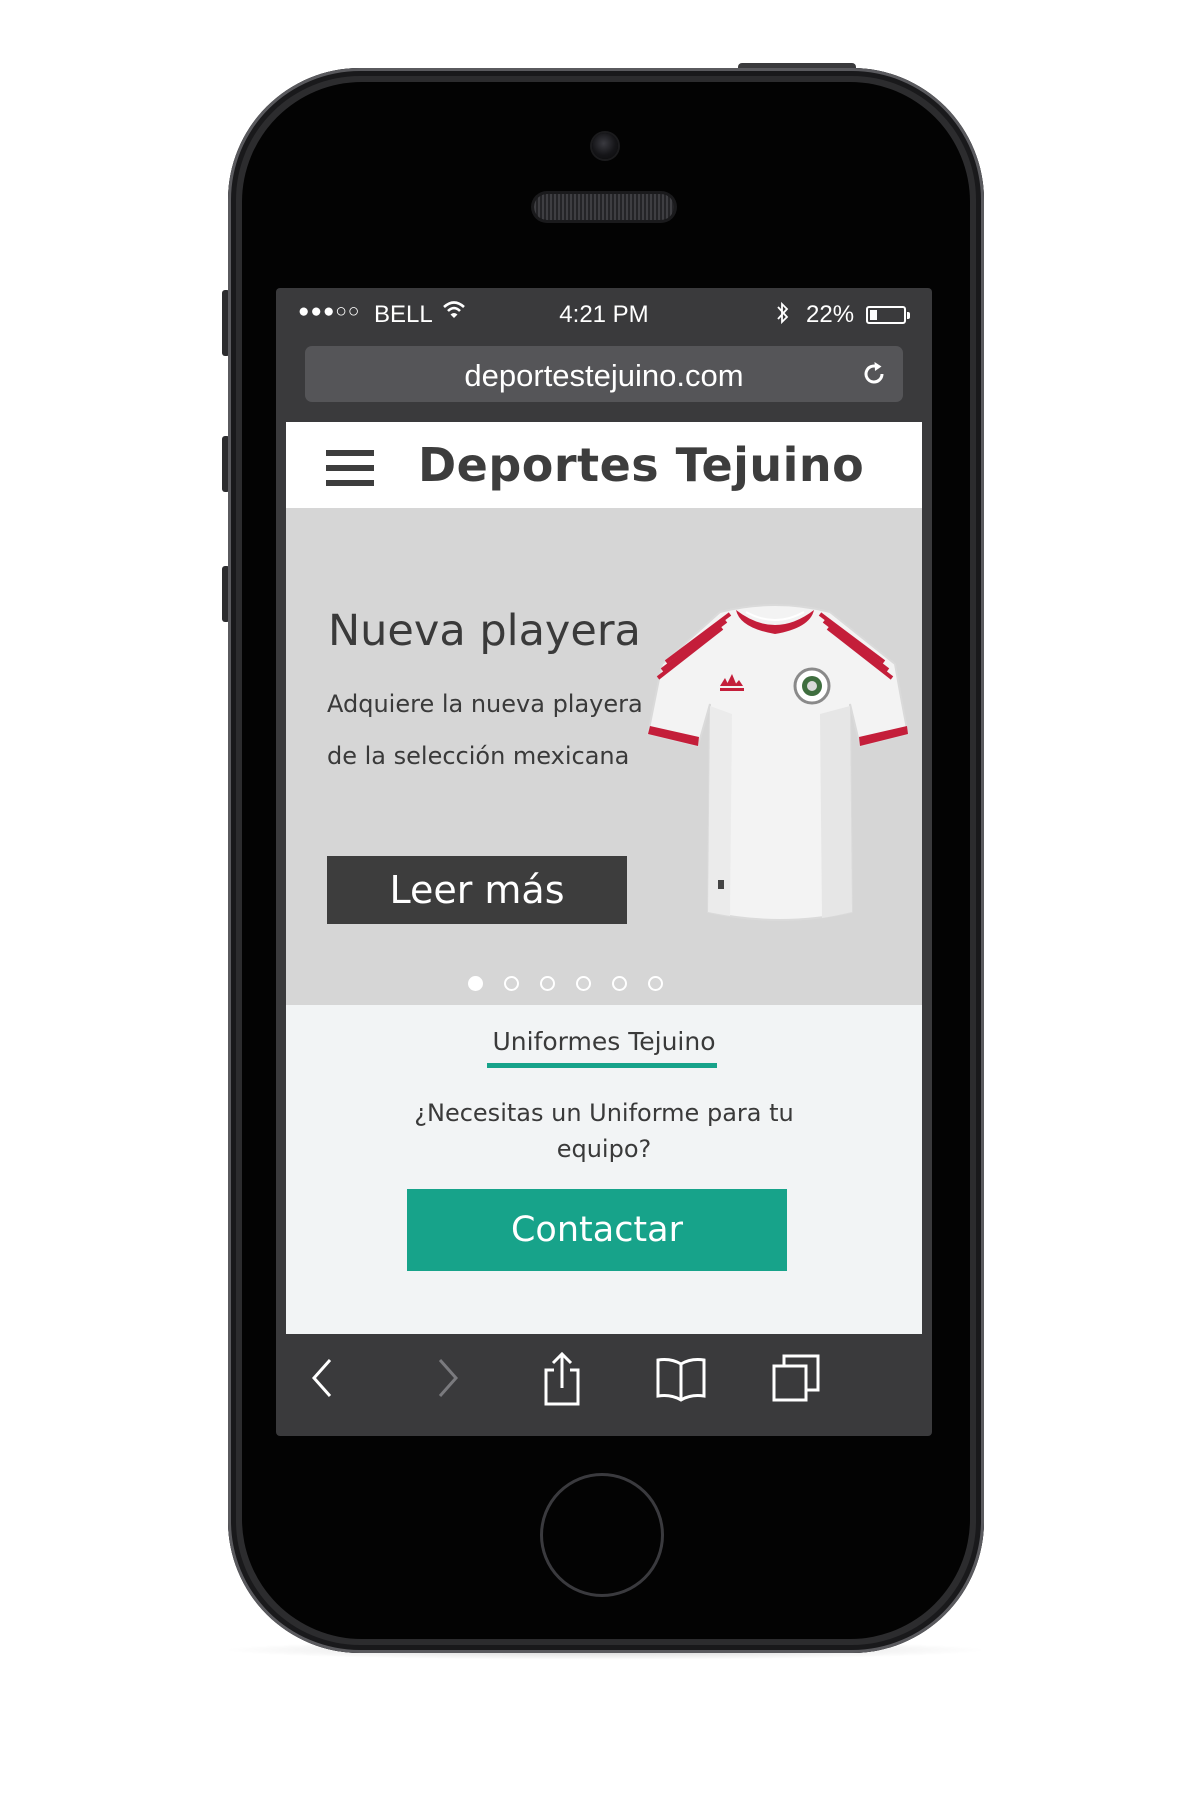  Describe the element at coordinates (484, 631) in the screenshot. I see `hero-title: Nueva playera` at that location.